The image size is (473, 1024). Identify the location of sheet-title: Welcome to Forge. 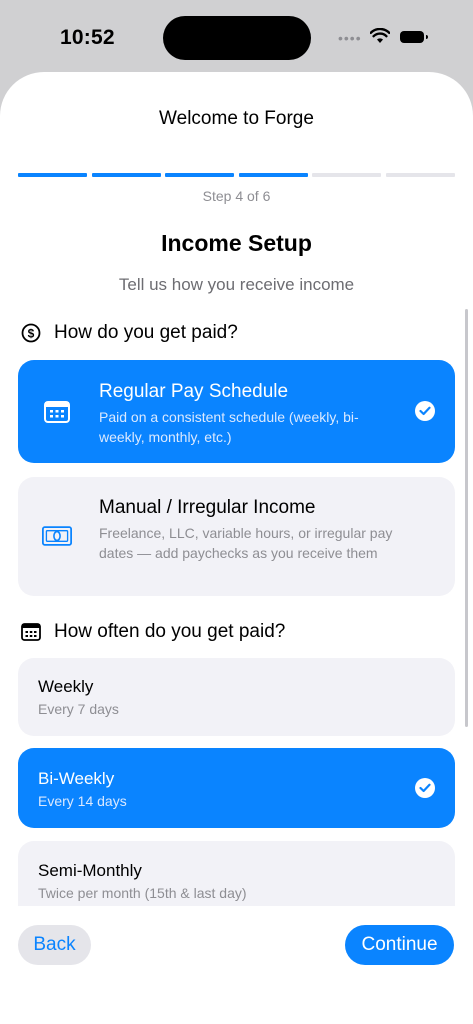
(236, 118).